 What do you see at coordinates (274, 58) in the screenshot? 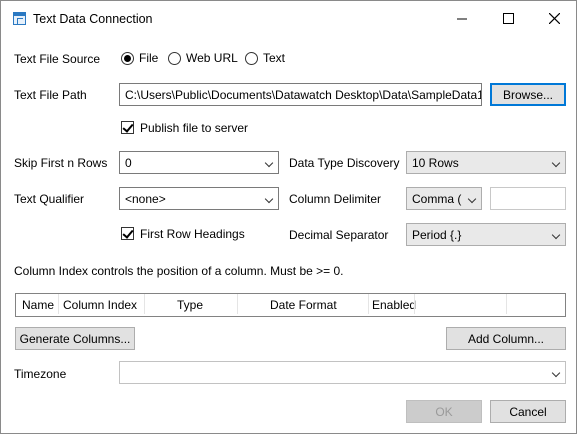
I see `radio-text-label: Text` at bounding box center [274, 58].